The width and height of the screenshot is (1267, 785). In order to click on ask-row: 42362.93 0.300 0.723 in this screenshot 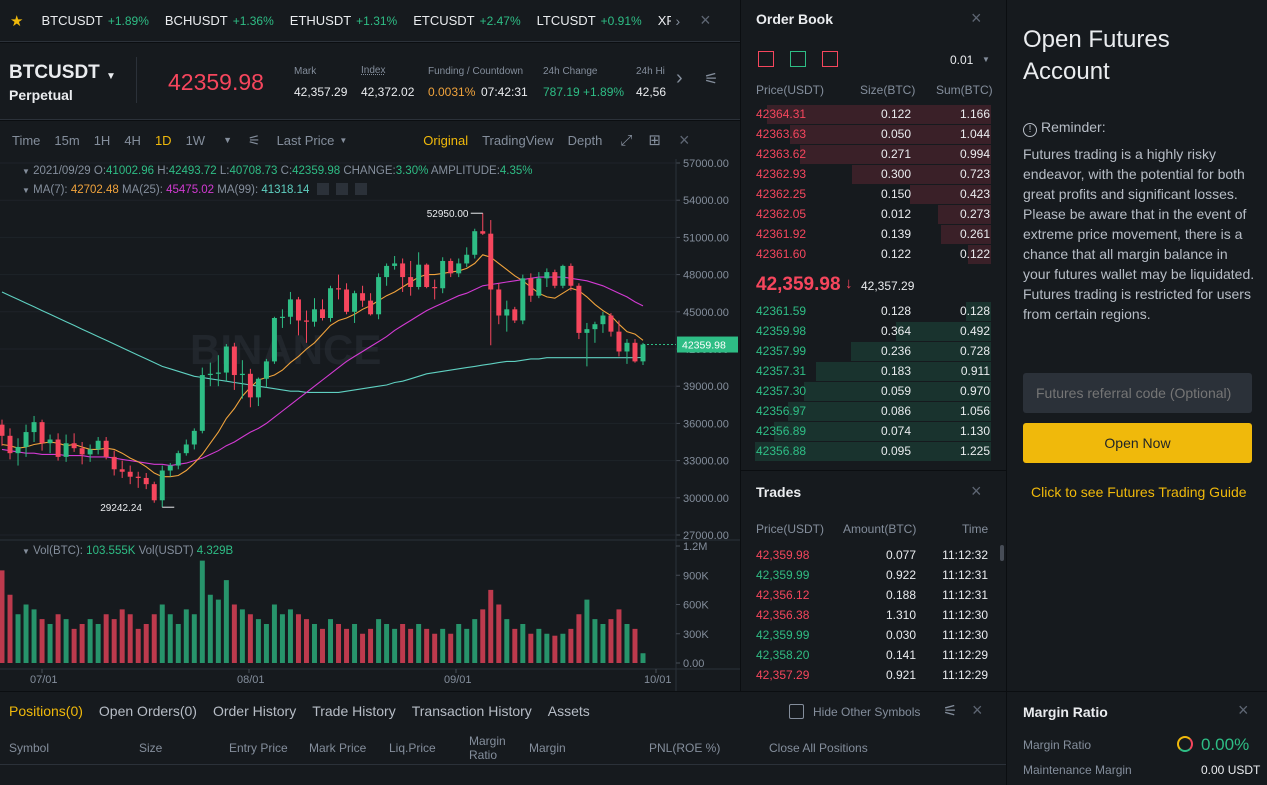, I will do `click(873, 174)`.